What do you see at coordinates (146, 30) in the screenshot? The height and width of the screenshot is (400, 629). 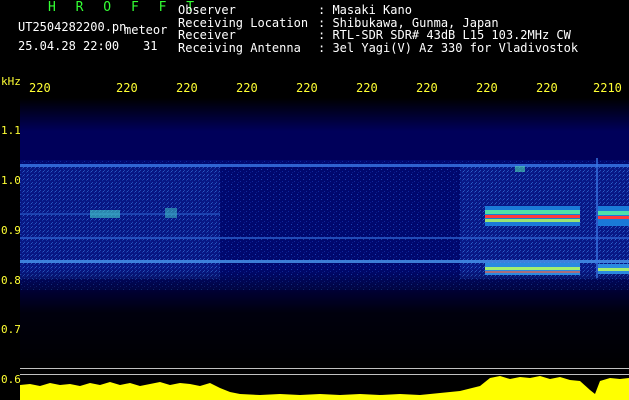 I see `meteor-label: meteor` at bounding box center [146, 30].